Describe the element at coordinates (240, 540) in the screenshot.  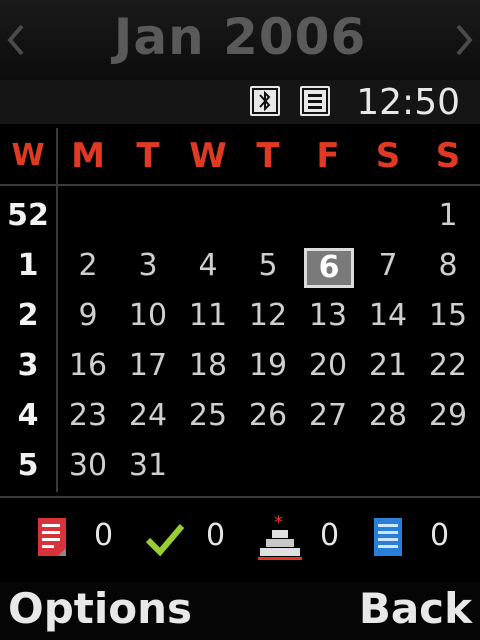
I see `event-indicators: 0 0 * 0 0` at that location.